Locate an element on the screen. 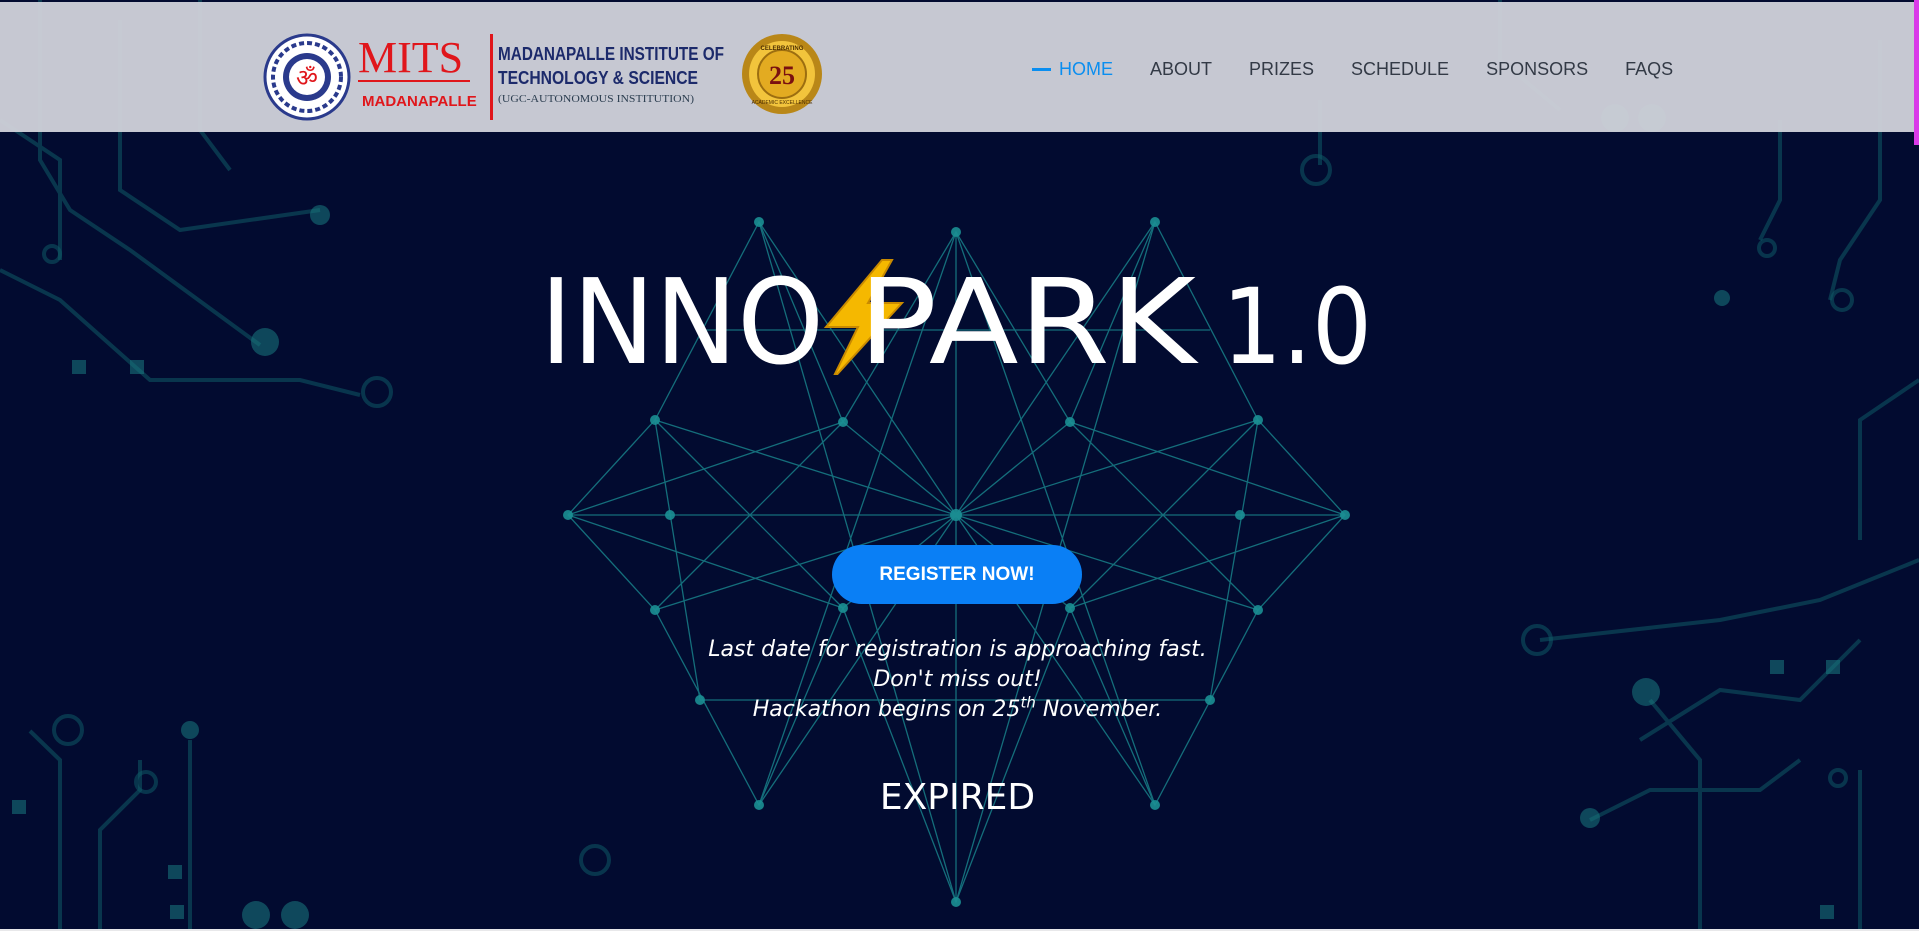 Image resolution: width=1919 pixels, height=931 pixels. 25-years-badge-icon: CELEBRATING 25 ACADEMIC EXCELLENCE is located at coordinates (782, 74).